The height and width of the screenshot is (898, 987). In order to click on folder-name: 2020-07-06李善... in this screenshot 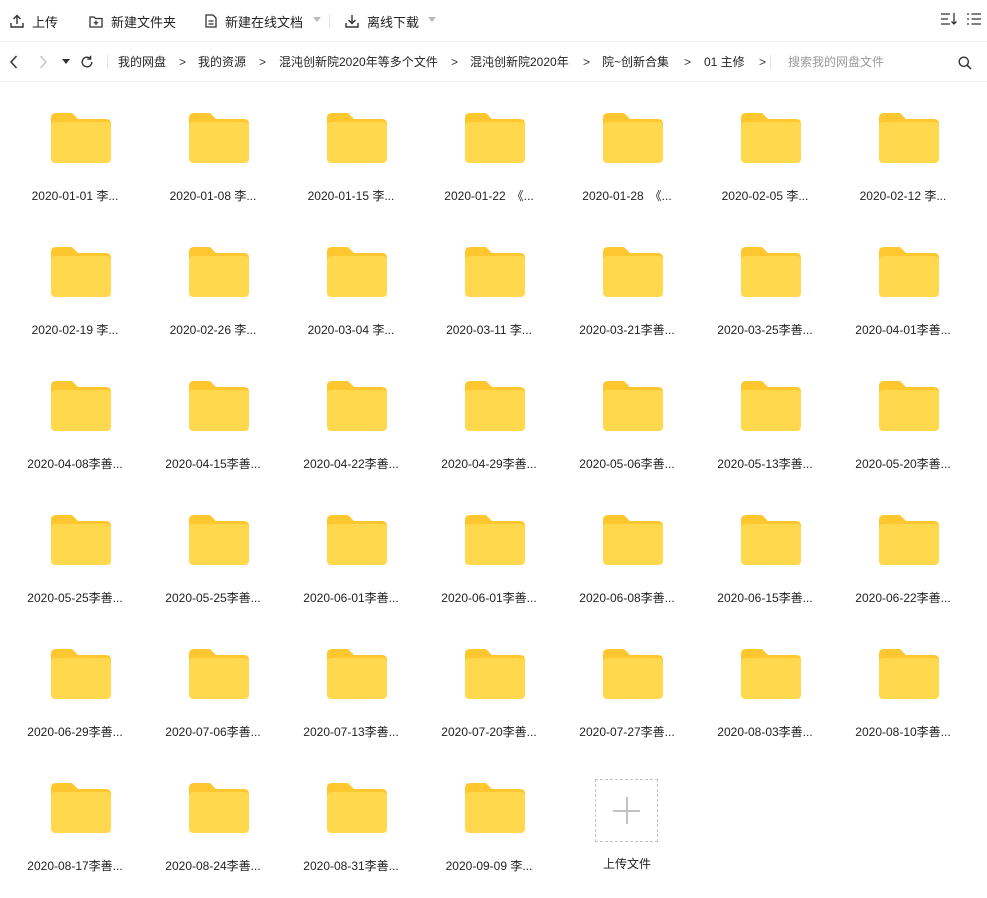, I will do `click(213, 732)`.